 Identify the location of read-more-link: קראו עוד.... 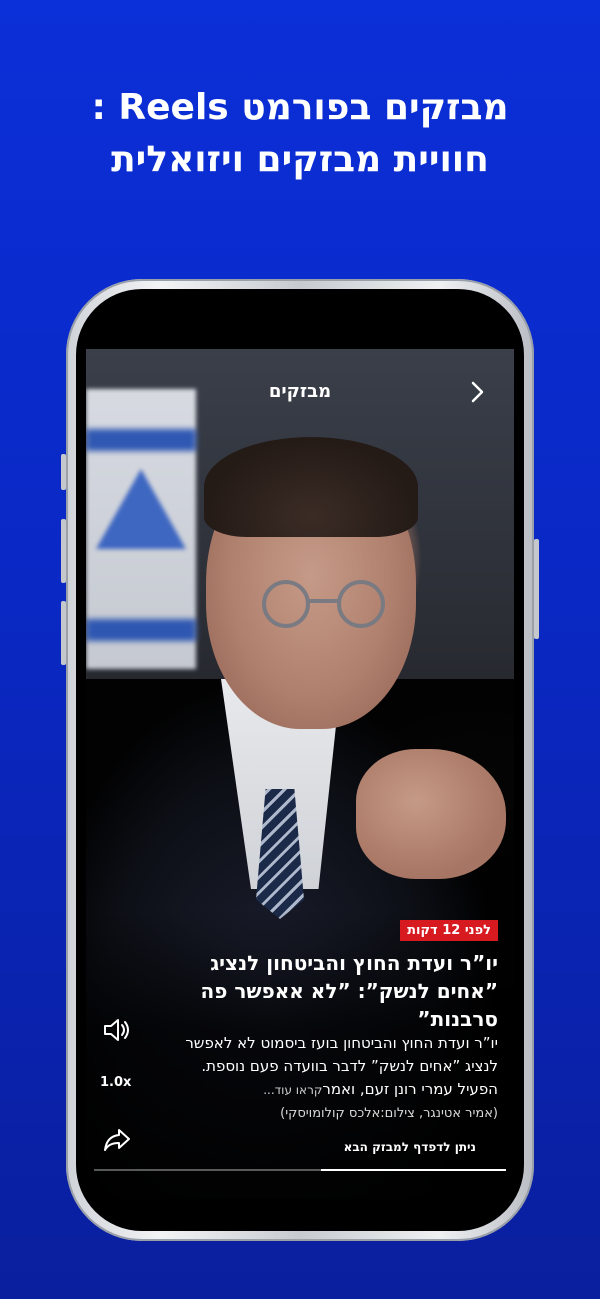
(292, 1090).